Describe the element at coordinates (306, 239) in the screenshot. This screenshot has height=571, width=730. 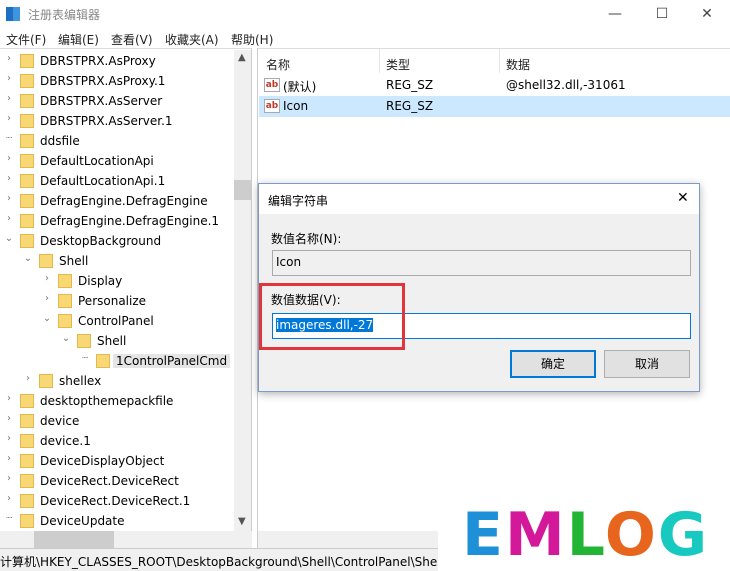
I see `value-name-label: 数值名称(N):` at that location.